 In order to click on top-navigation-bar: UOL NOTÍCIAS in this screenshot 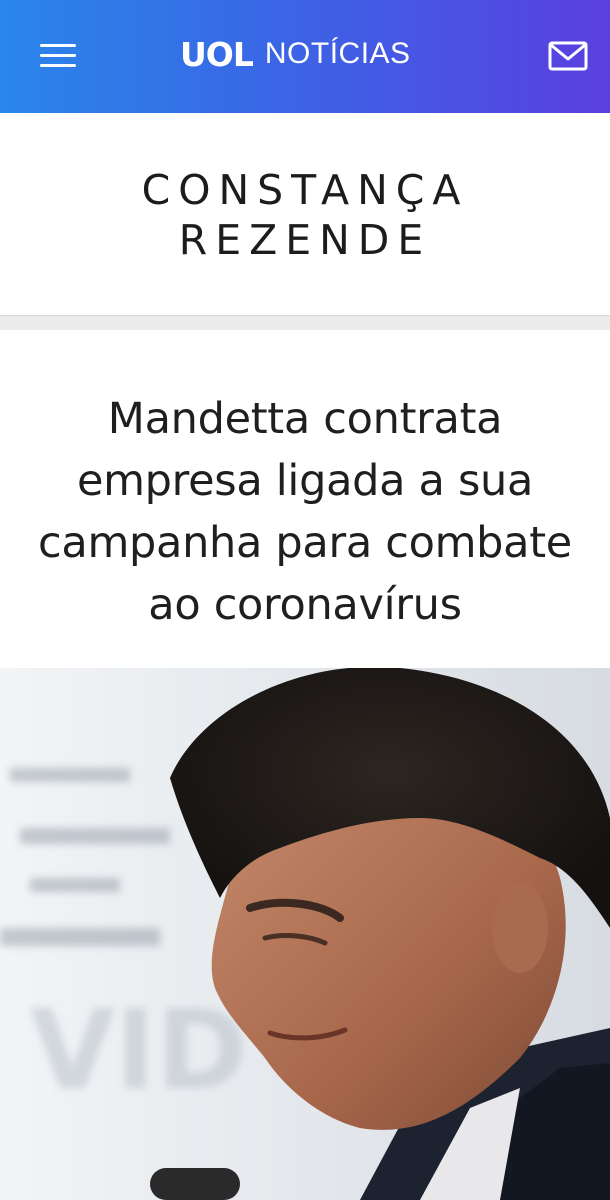, I will do `click(305, 56)`.